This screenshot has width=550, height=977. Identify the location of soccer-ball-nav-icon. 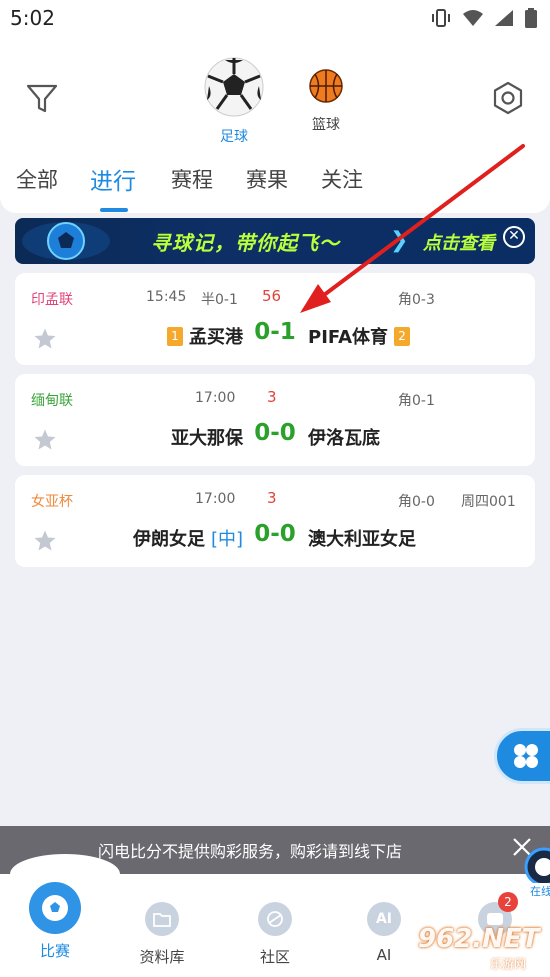
(55, 908).